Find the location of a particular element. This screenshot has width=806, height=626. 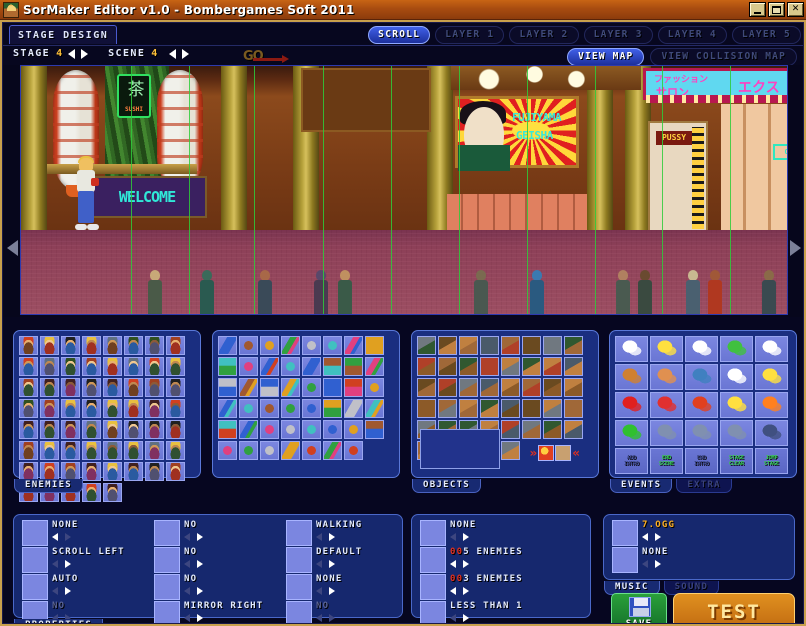

walk-in-icon is located at coordinates (299, 533).